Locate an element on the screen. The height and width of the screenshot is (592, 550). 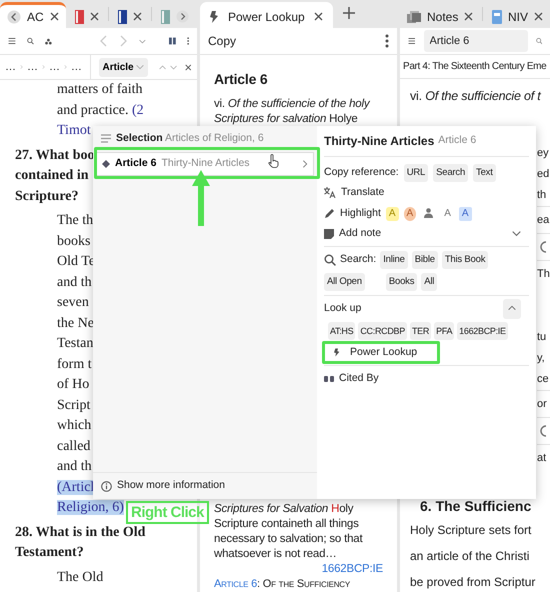
text-line: be proved from Scriptur is located at coordinates (473, 582).